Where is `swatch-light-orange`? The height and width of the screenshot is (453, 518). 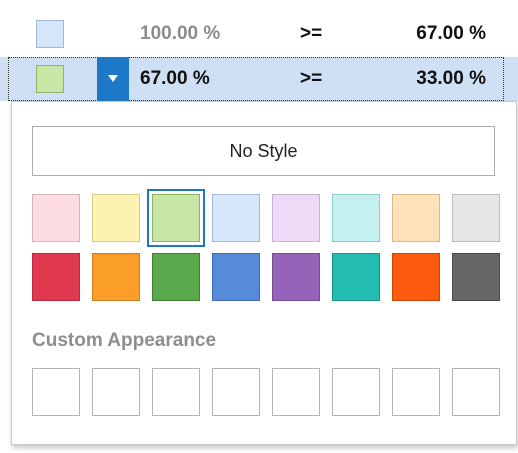 swatch-light-orange is located at coordinates (416, 218).